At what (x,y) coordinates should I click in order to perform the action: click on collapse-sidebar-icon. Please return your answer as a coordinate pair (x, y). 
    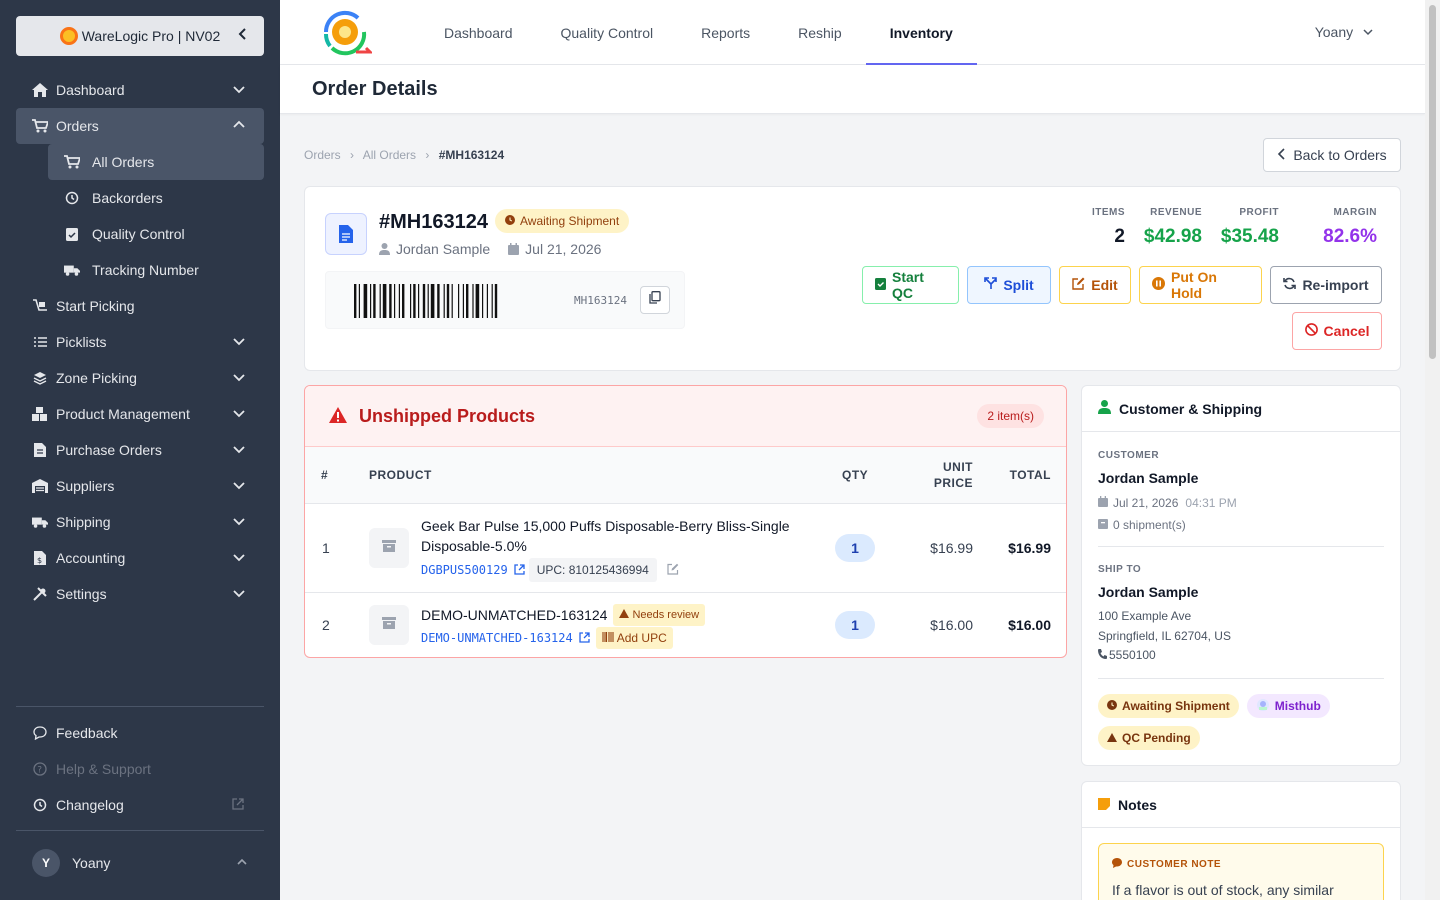
    Looking at the image, I should click on (243, 36).